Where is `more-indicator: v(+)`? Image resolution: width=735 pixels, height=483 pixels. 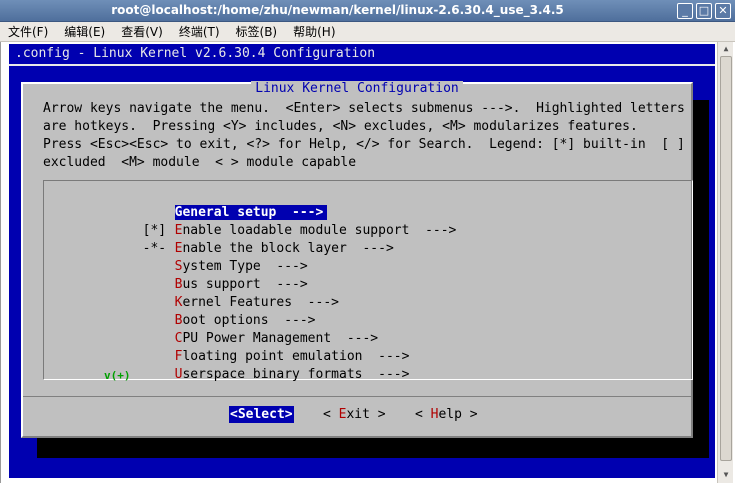
more-indicator: v(+) is located at coordinates (117, 375).